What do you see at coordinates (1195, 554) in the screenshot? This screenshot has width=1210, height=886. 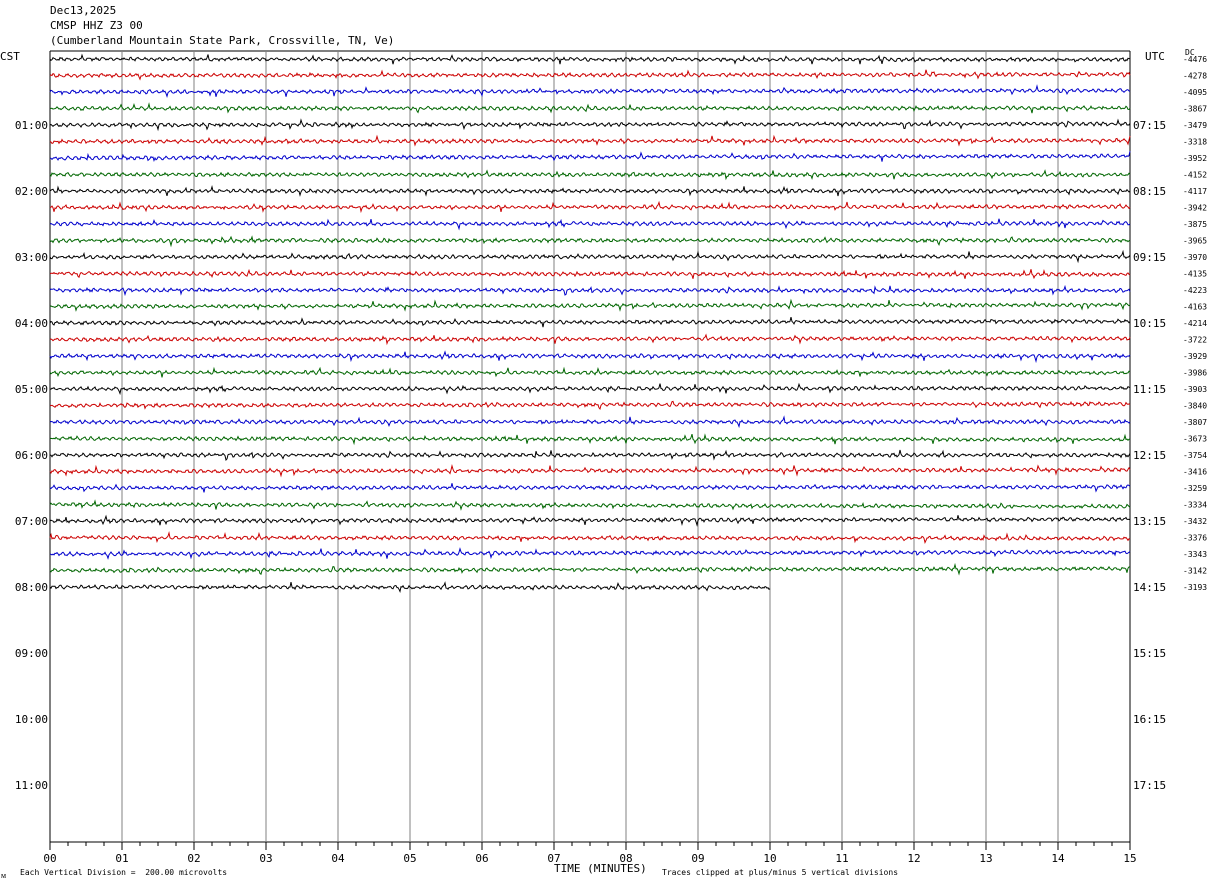 I see `dc-offset-label: -3343` at bounding box center [1195, 554].